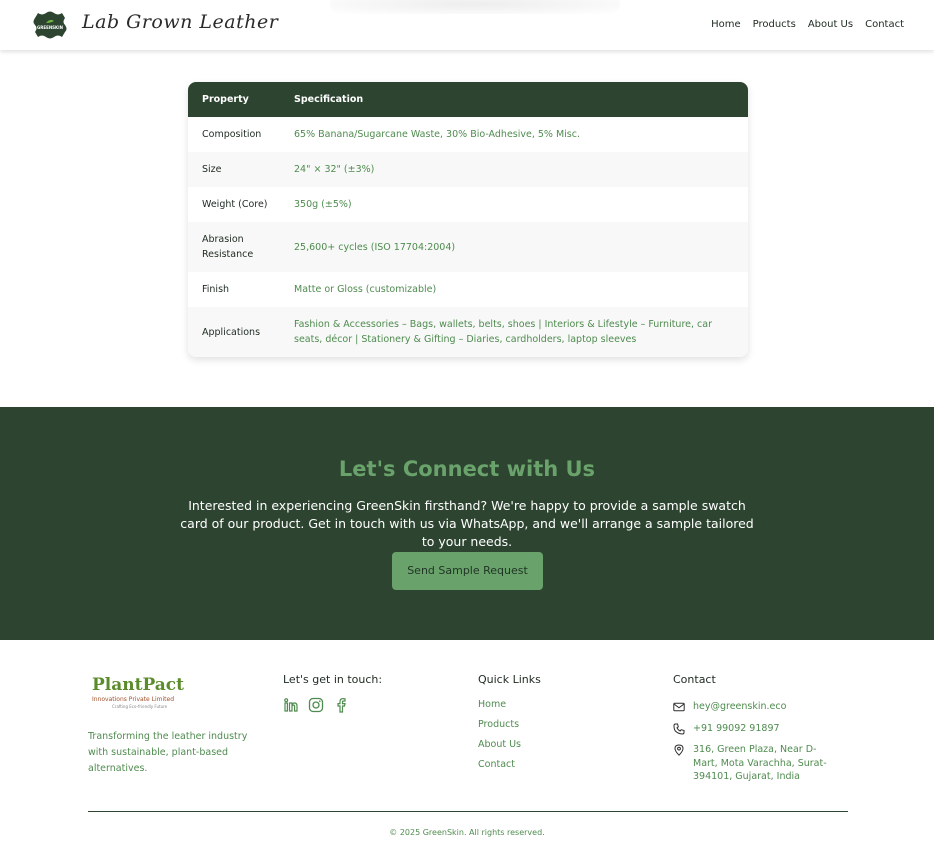 This screenshot has height=856, width=934. I want to click on row-property: Weight (Core), so click(235, 204).